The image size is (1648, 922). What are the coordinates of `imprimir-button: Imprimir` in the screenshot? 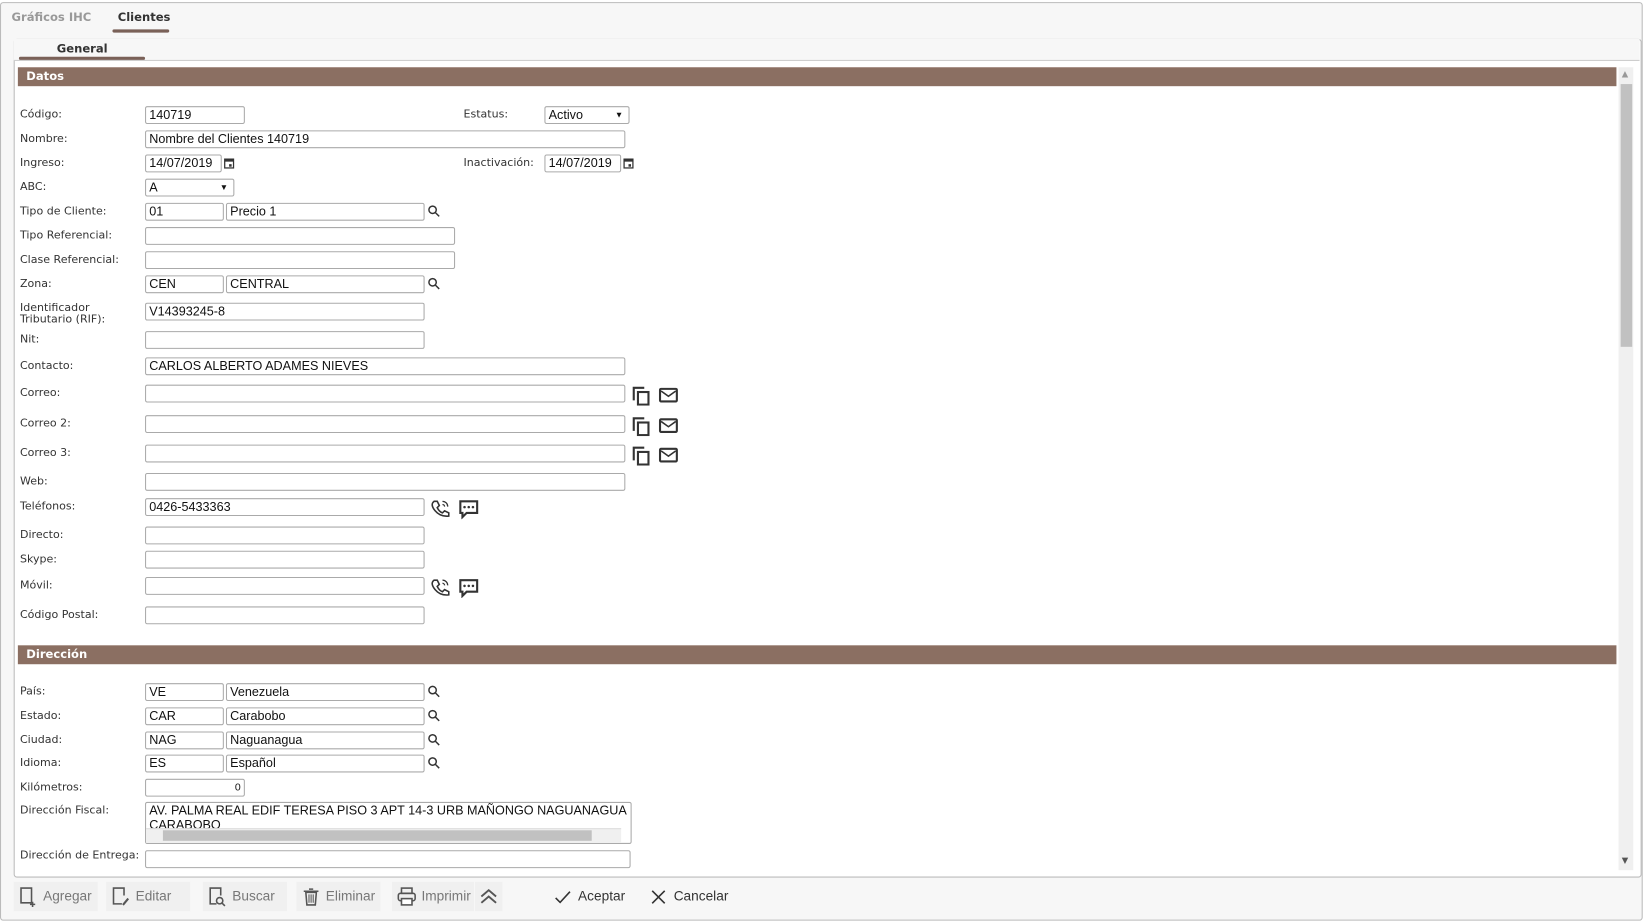 It's located at (433, 896).